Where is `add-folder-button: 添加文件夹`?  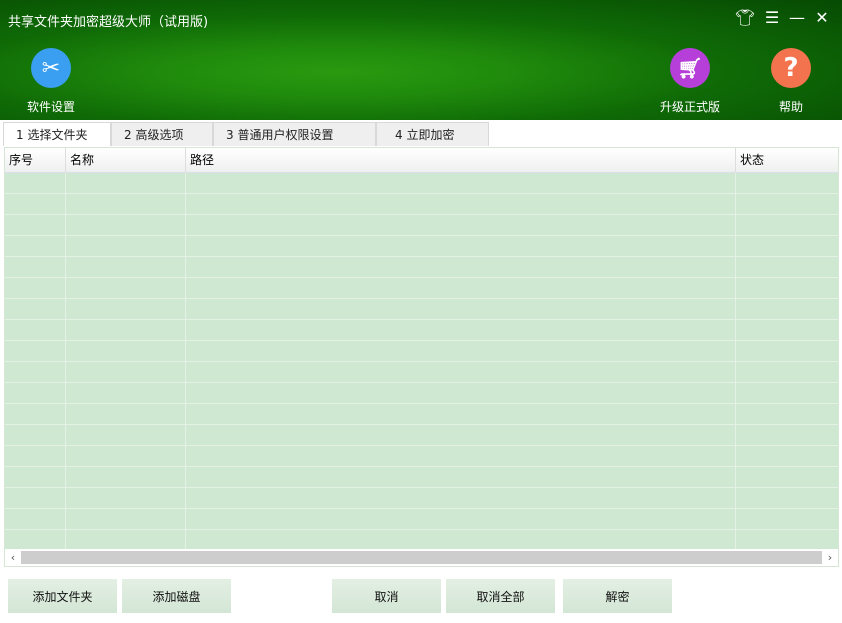 add-folder-button: 添加文件夹 is located at coordinates (62, 596).